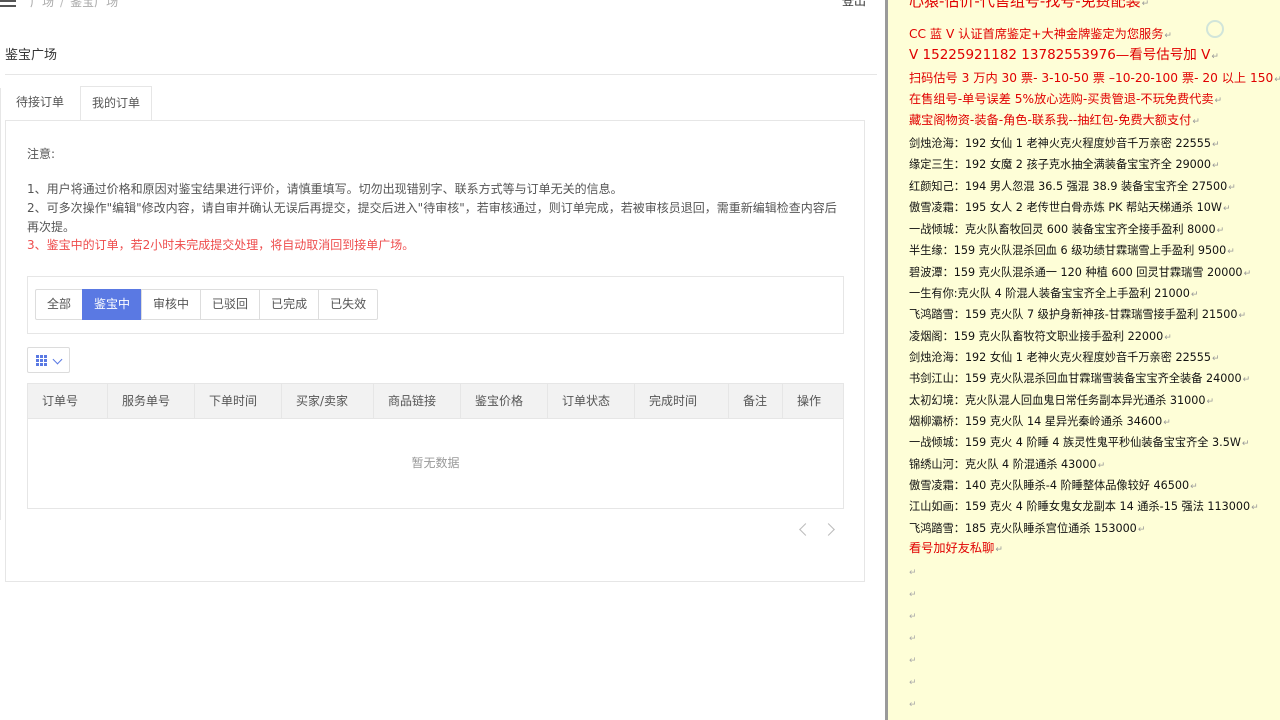  I want to click on menu-icon, so click(8, 3).